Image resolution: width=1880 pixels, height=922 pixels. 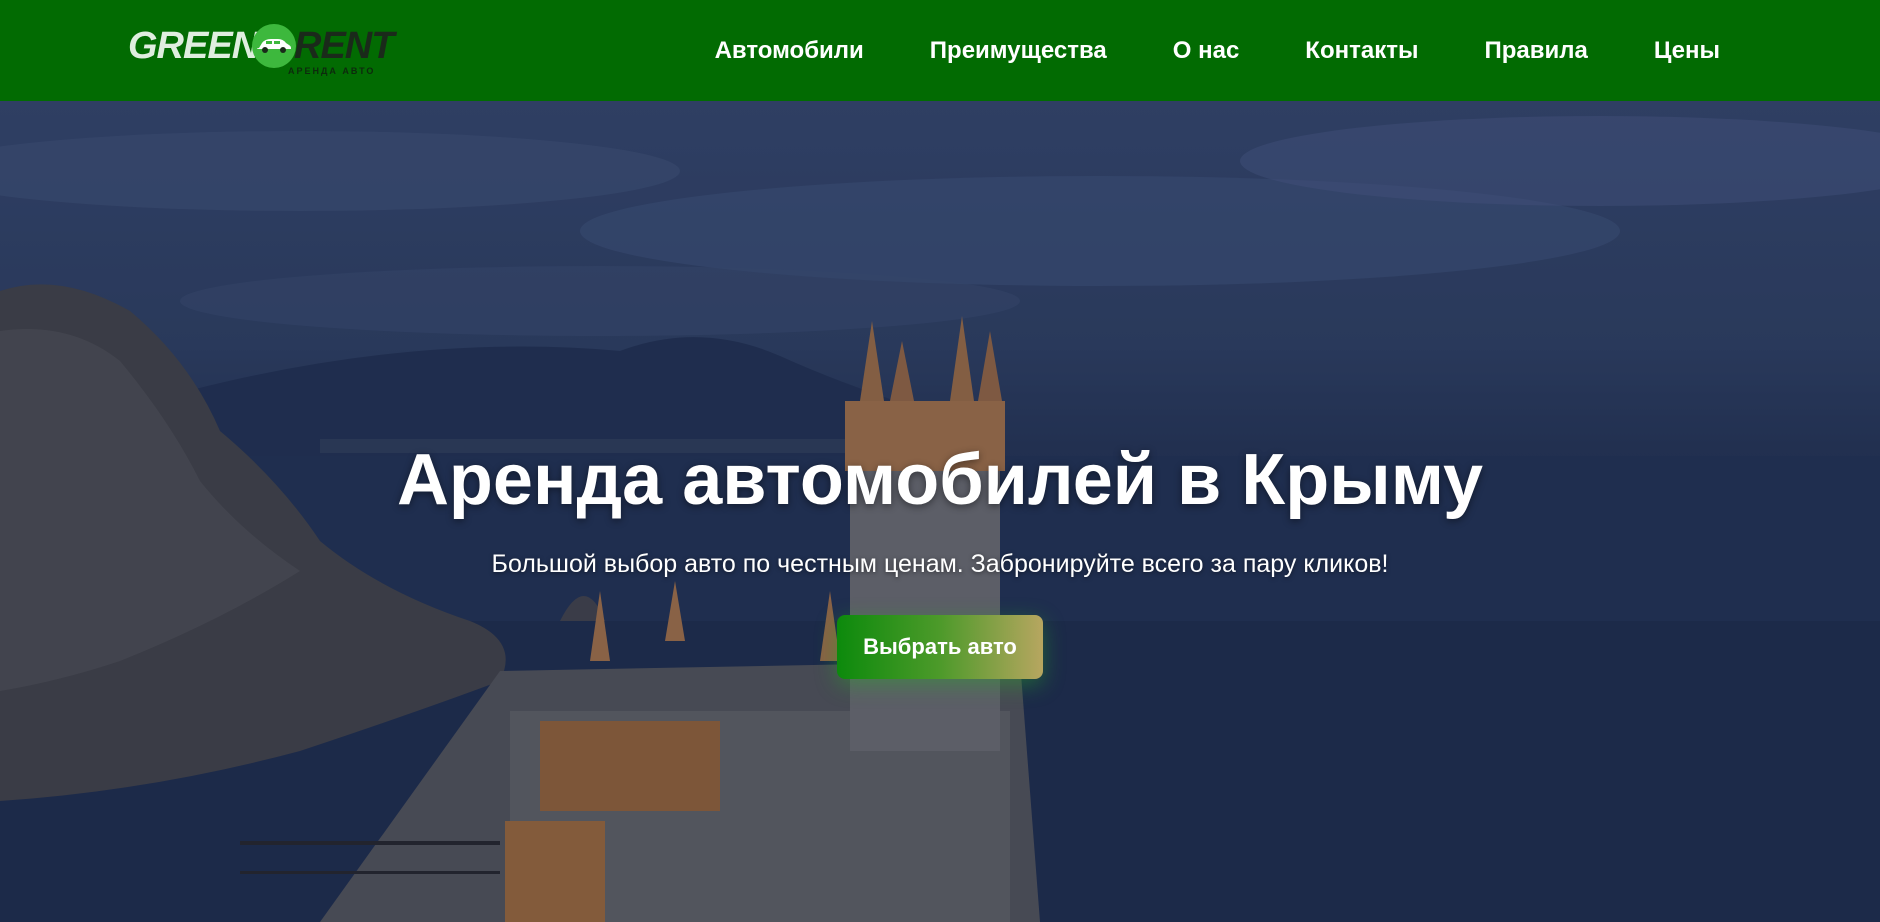 I want to click on logo: GREEN RENT АРЕНДА АВТО, so click(x=262, y=52).